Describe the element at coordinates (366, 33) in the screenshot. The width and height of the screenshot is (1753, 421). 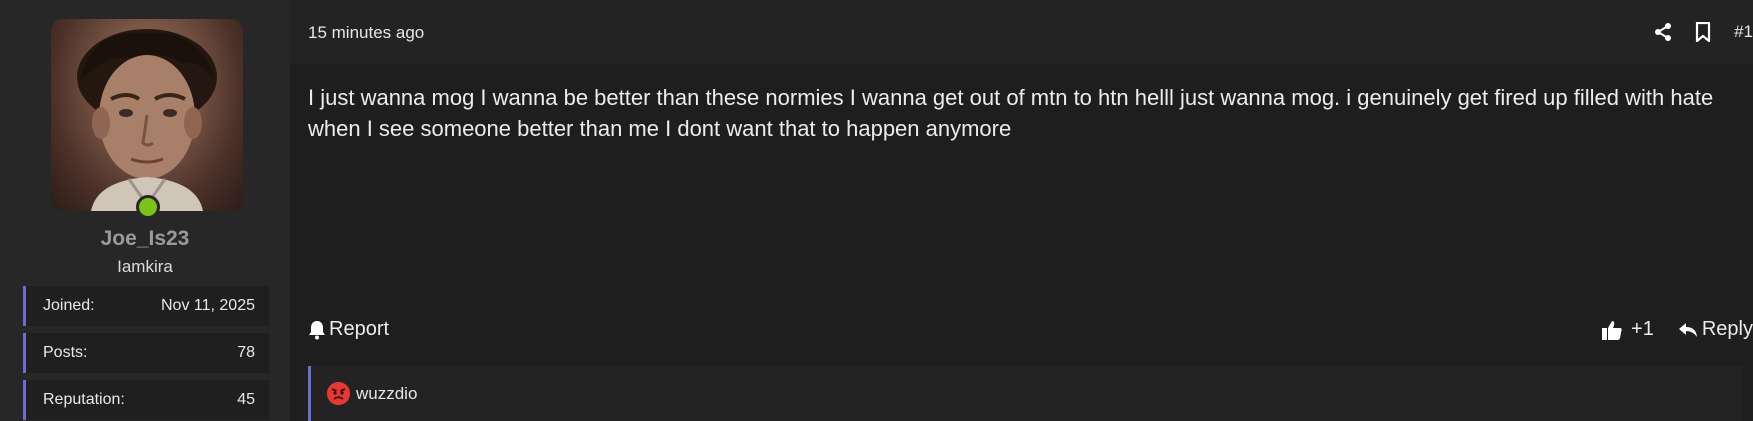
I see `post-timestamp: 15 minutes ago` at that location.